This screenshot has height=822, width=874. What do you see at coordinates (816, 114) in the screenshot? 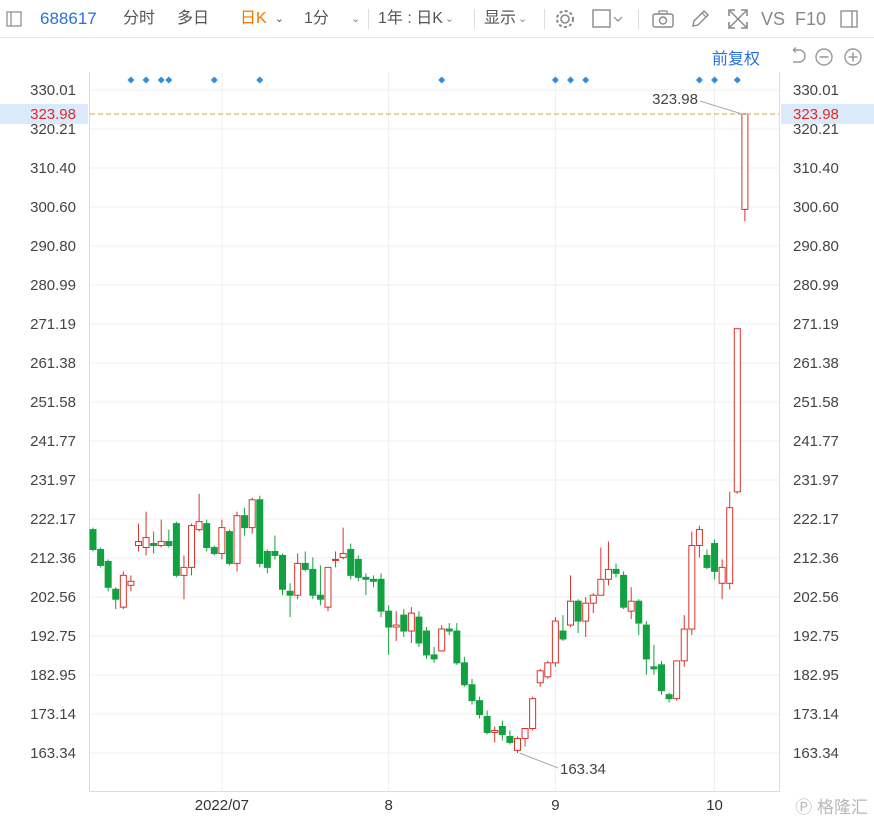
I see `current-price-label-right: 323.98` at bounding box center [816, 114].